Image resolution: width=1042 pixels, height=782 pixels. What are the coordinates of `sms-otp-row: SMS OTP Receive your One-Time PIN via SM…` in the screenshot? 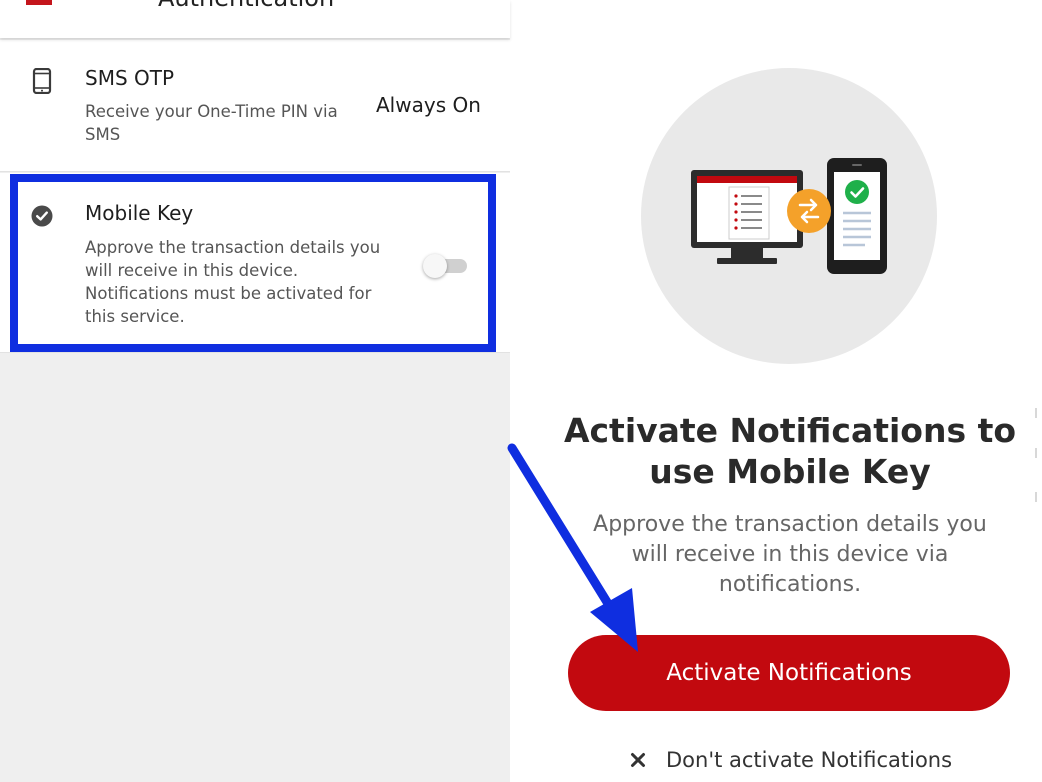 It's located at (255, 106).